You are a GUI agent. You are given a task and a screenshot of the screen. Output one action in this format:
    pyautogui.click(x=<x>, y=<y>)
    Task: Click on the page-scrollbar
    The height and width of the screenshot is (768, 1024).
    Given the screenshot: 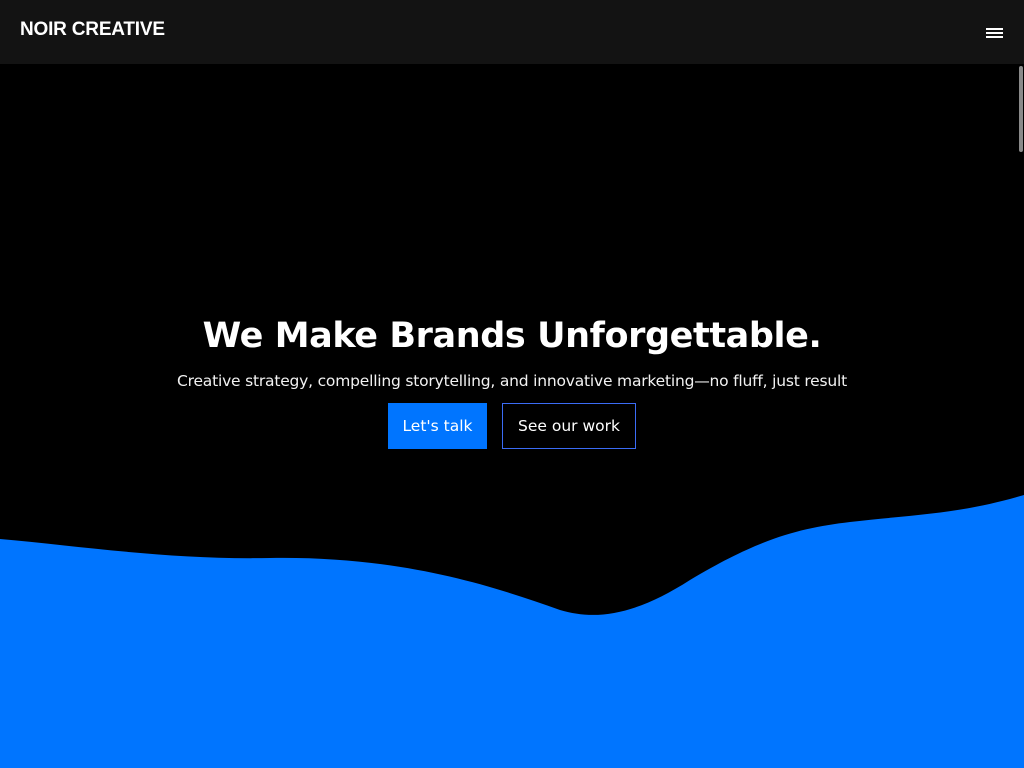 What is the action you would take?
    pyautogui.click(x=1021, y=416)
    